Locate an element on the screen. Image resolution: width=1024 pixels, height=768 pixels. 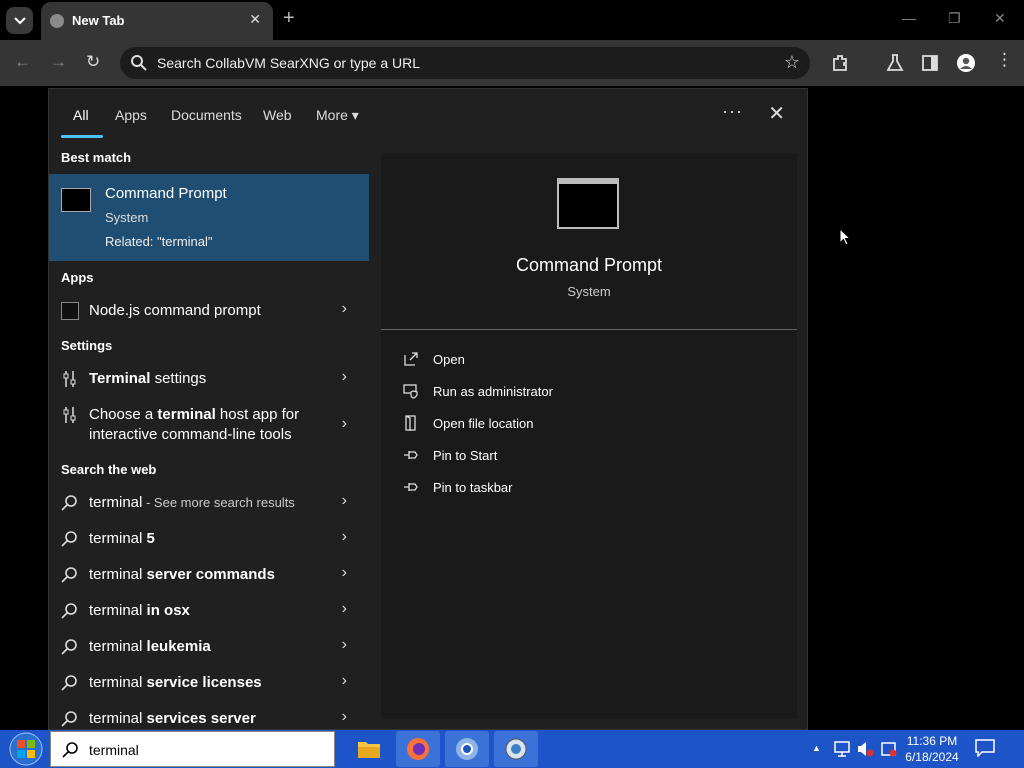
list-item-label: terminal services server is located at coordinates (172, 718).